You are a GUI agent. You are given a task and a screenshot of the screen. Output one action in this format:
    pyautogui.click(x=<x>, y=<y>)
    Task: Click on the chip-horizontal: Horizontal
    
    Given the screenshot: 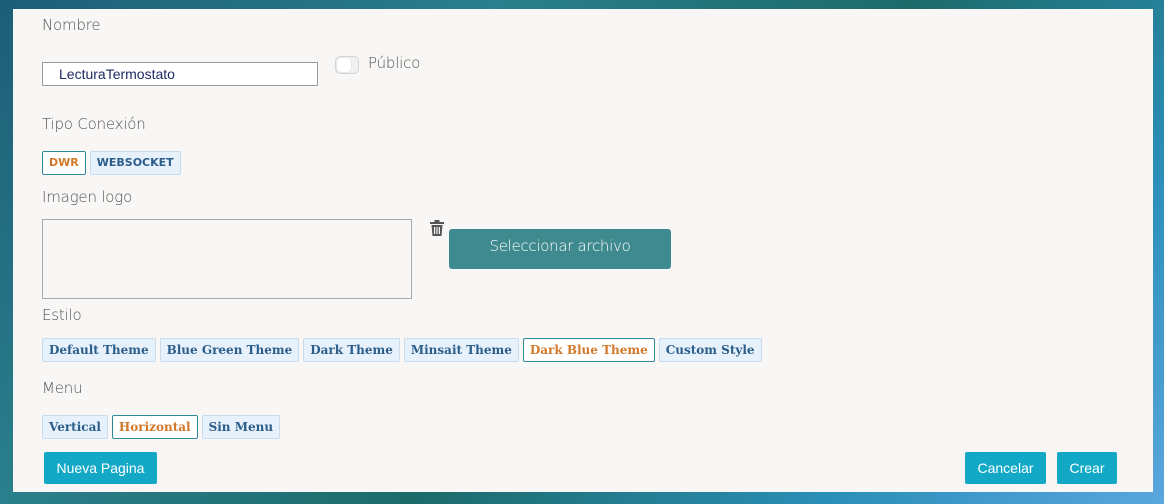 What is the action you would take?
    pyautogui.click(x=154, y=427)
    